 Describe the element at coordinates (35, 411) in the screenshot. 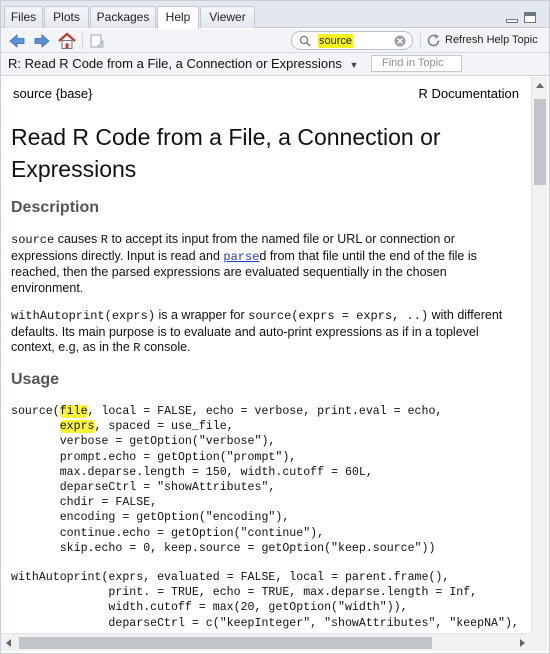

I see `code-text: source(` at that location.